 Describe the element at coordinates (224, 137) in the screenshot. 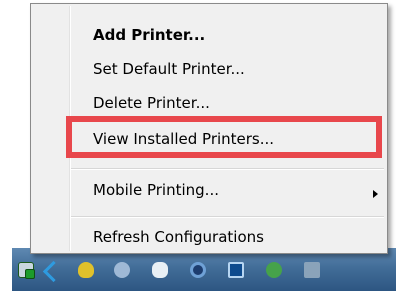

I see `highlight-annotation-box` at that location.